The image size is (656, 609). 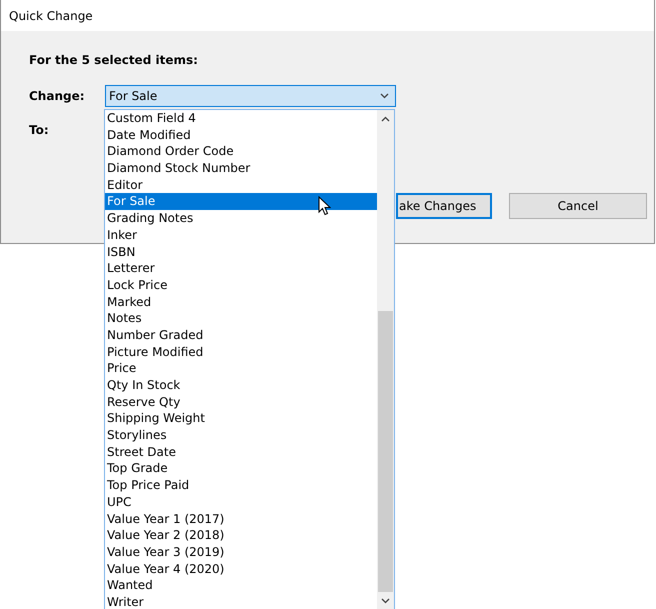 I want to click on to-label: To:, so click(x=39, y=130).